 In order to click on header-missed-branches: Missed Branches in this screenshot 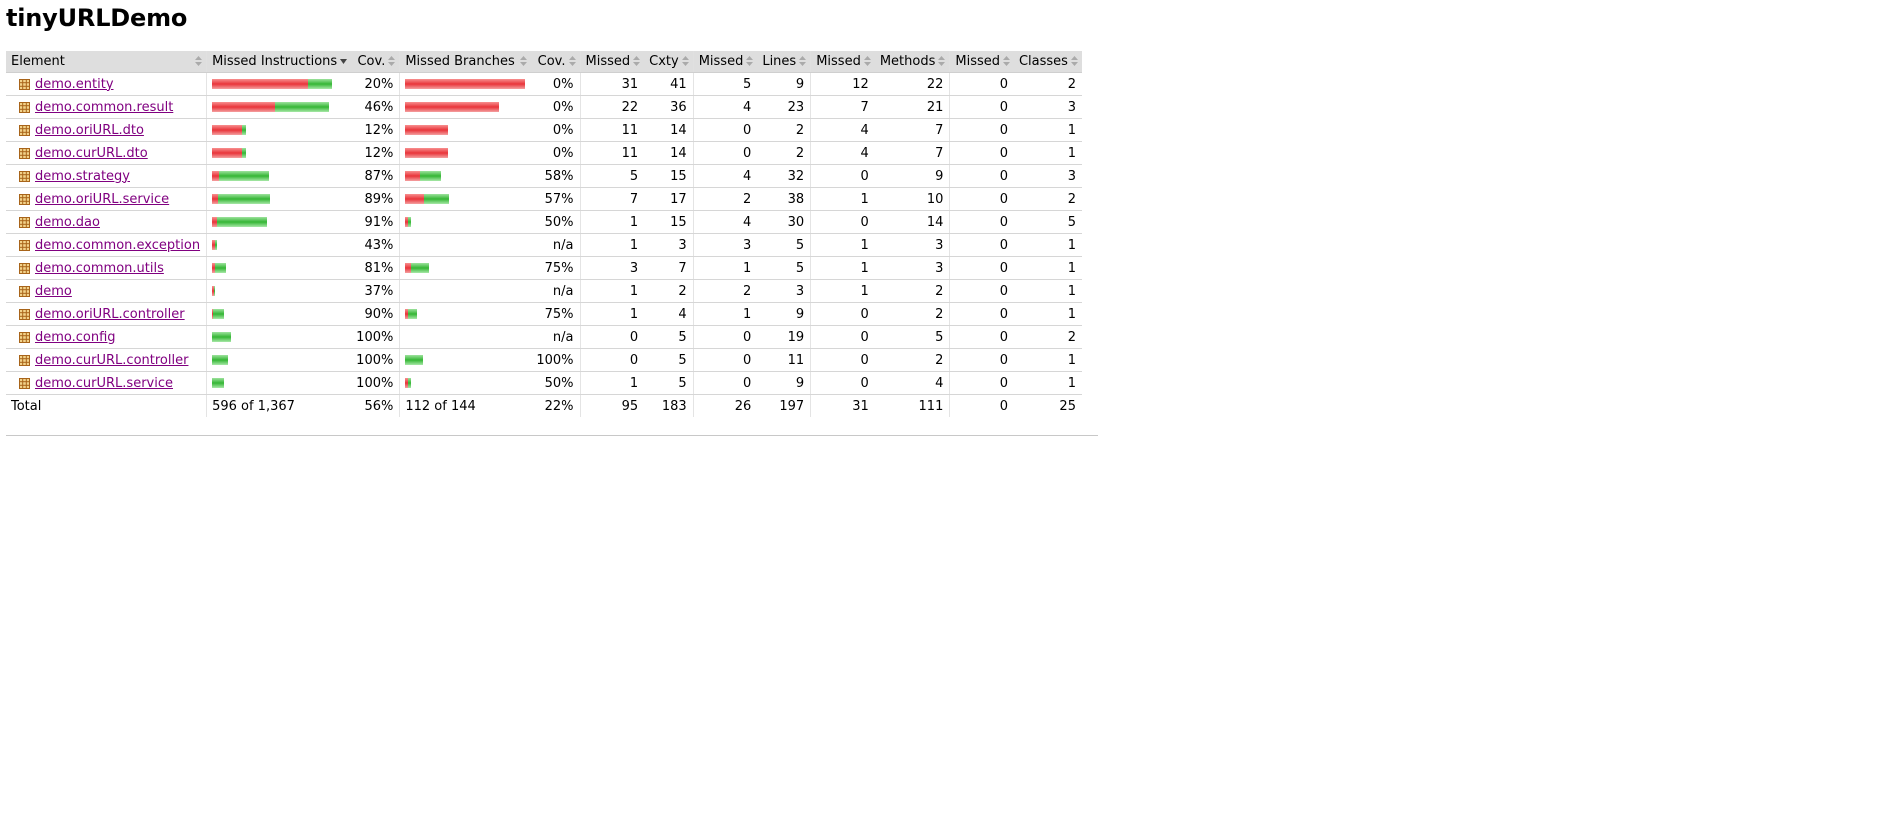, I will do `click(465, 62)`.